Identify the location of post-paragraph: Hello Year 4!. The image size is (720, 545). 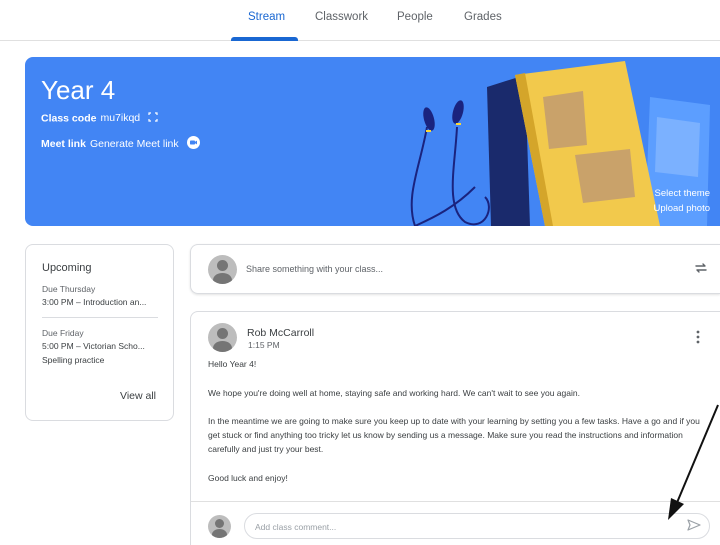
(232, 364).